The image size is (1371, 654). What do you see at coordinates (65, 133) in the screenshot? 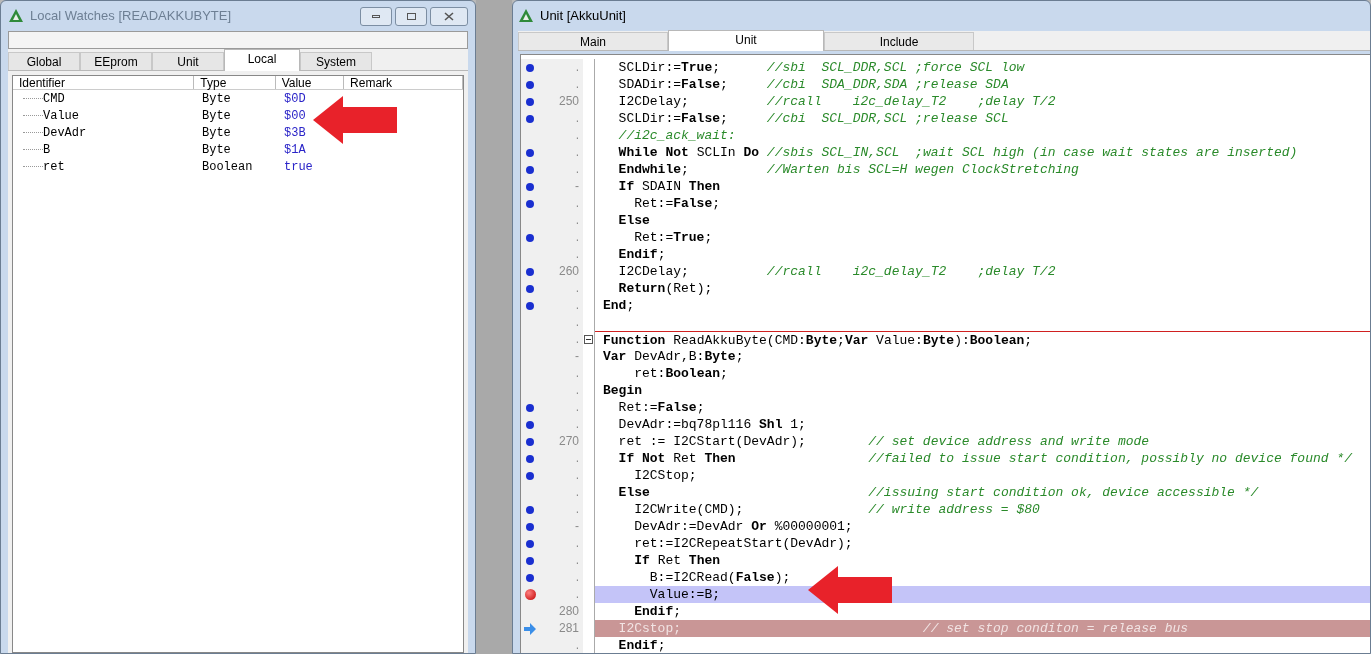
I see `identifier-cell-text: DevAdr` at bounding box center [65, 133].